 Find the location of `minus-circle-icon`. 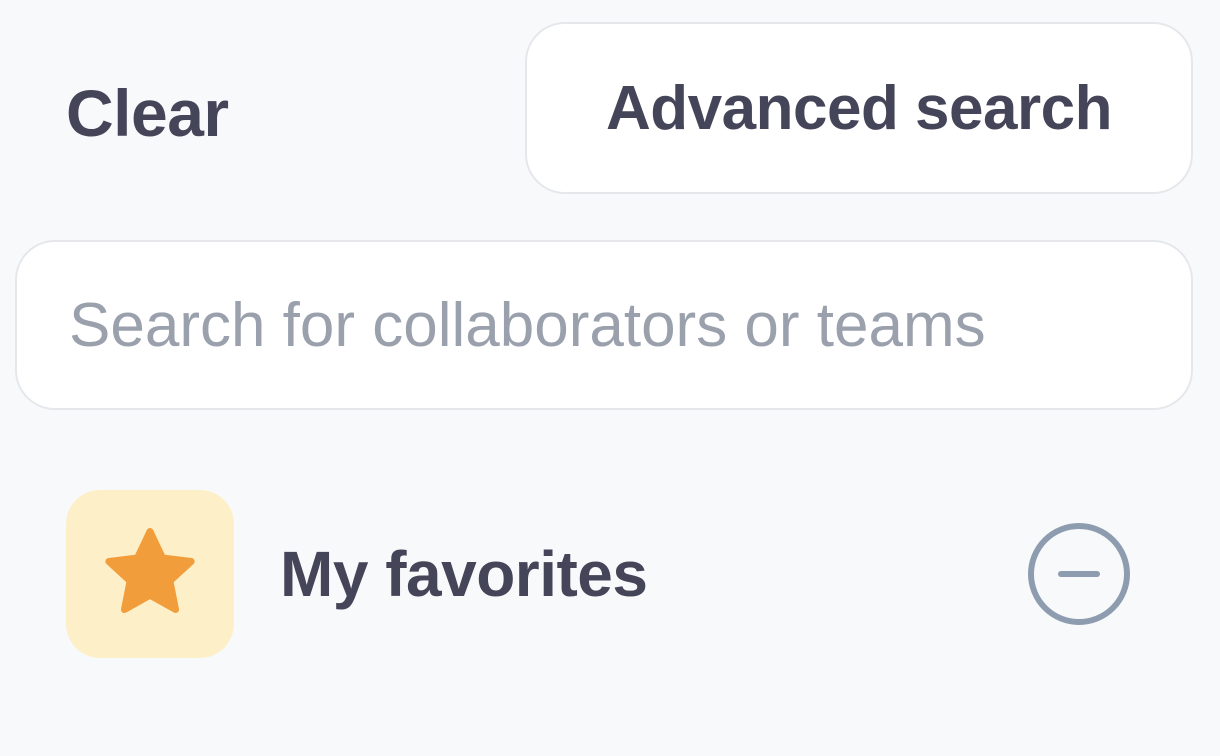

minus-circle-icon is located at coordinates (1079, 574).